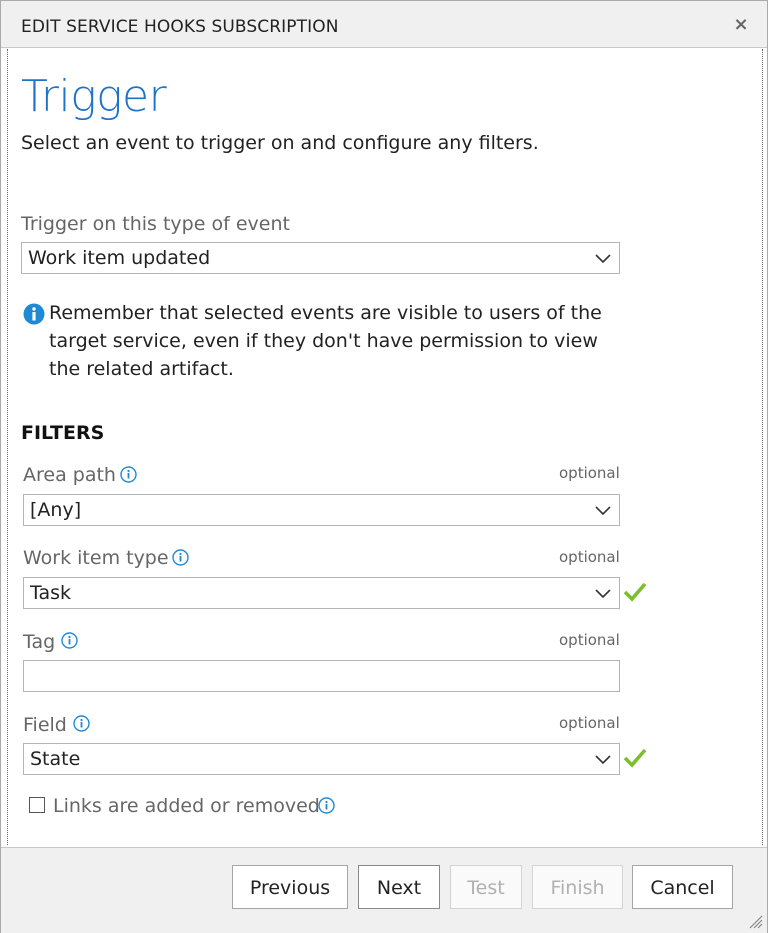 The image size is (768, 933). I want to click on event-type-select: Work item updated, so click(320, 258).